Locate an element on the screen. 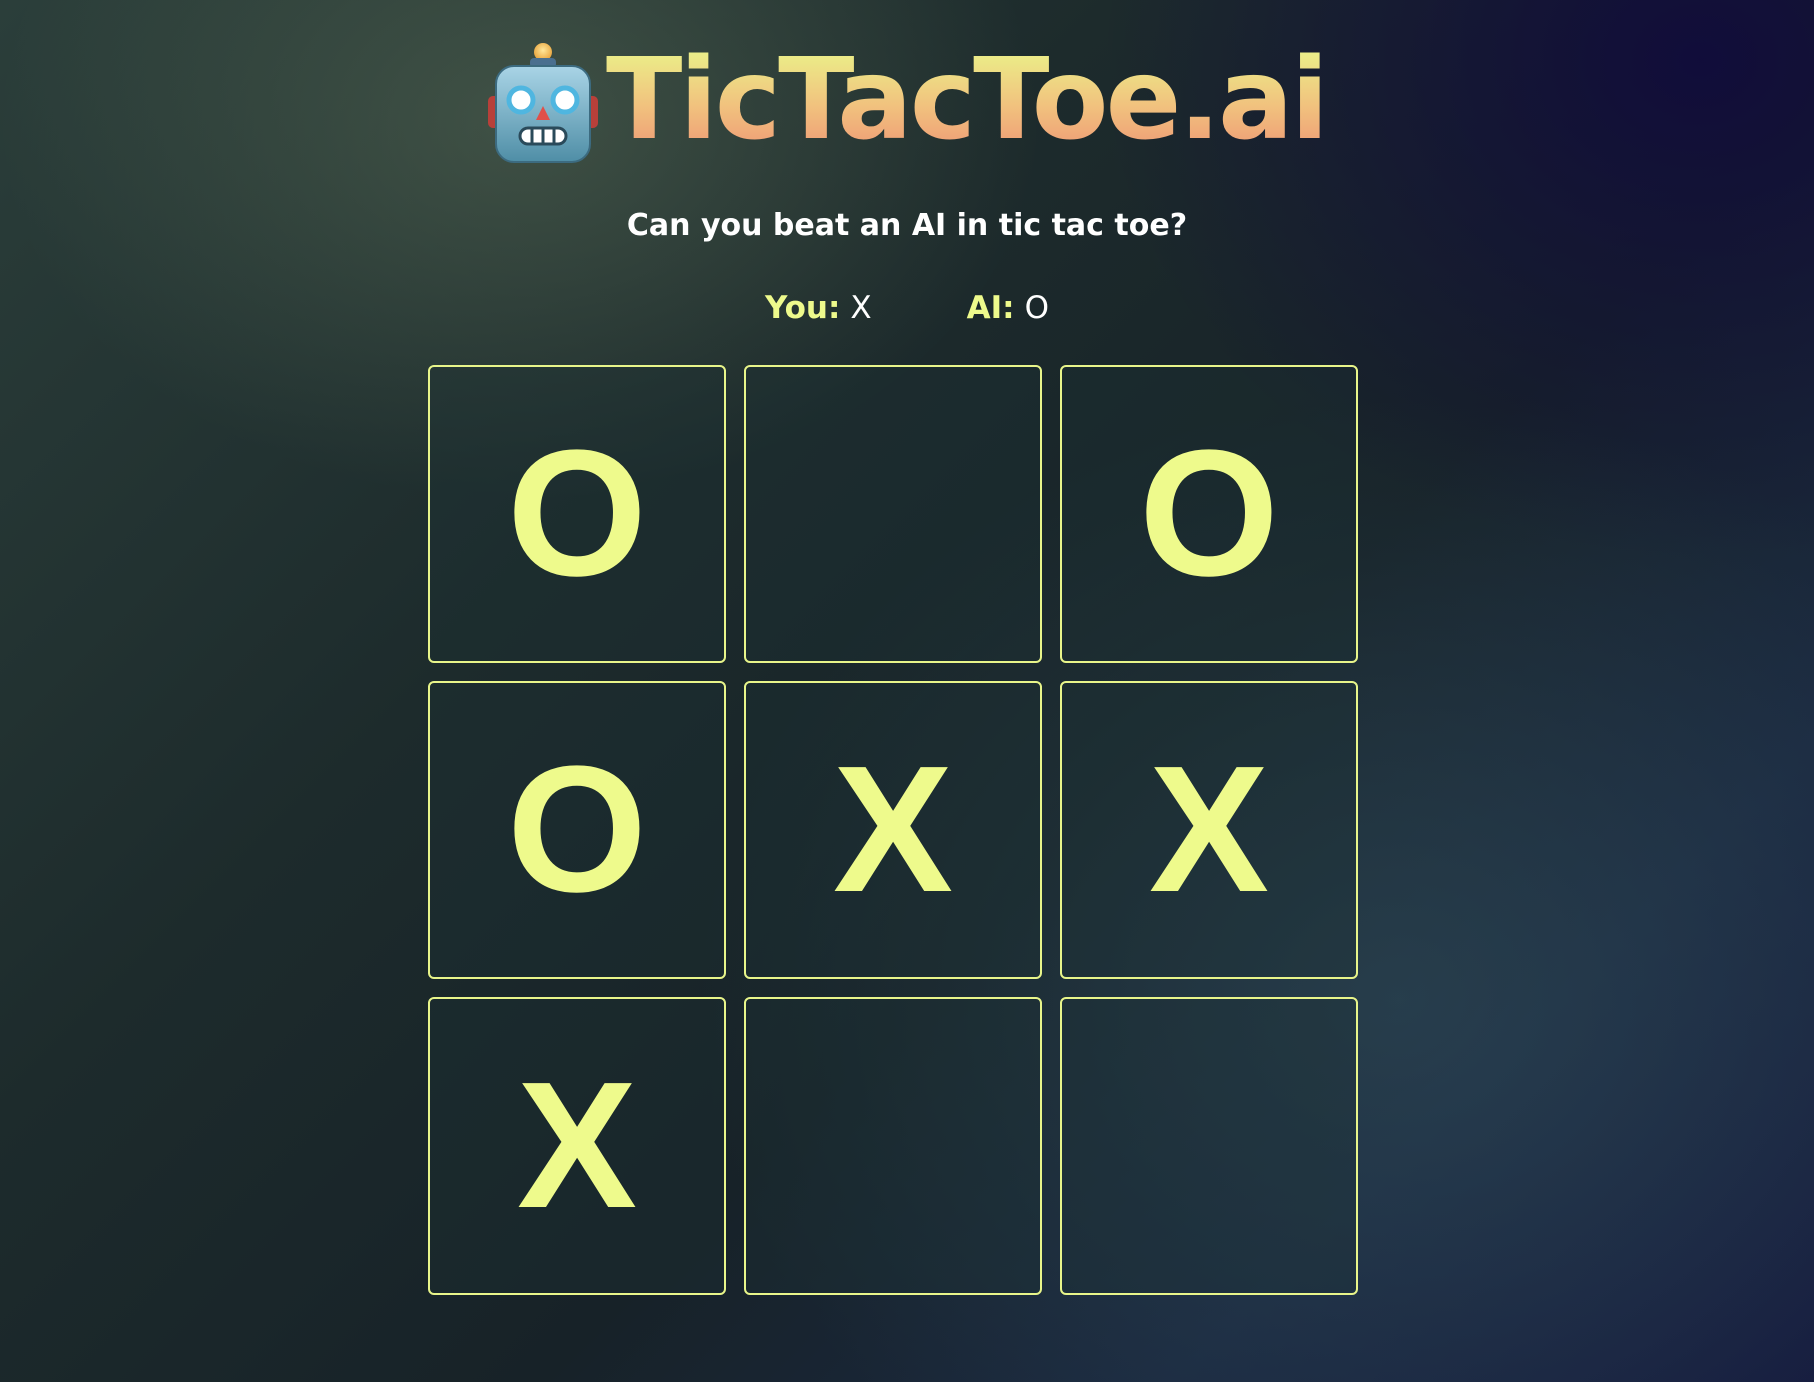 The image size is (1814, 1382). robot-icon is located at coordinates (542, 103).